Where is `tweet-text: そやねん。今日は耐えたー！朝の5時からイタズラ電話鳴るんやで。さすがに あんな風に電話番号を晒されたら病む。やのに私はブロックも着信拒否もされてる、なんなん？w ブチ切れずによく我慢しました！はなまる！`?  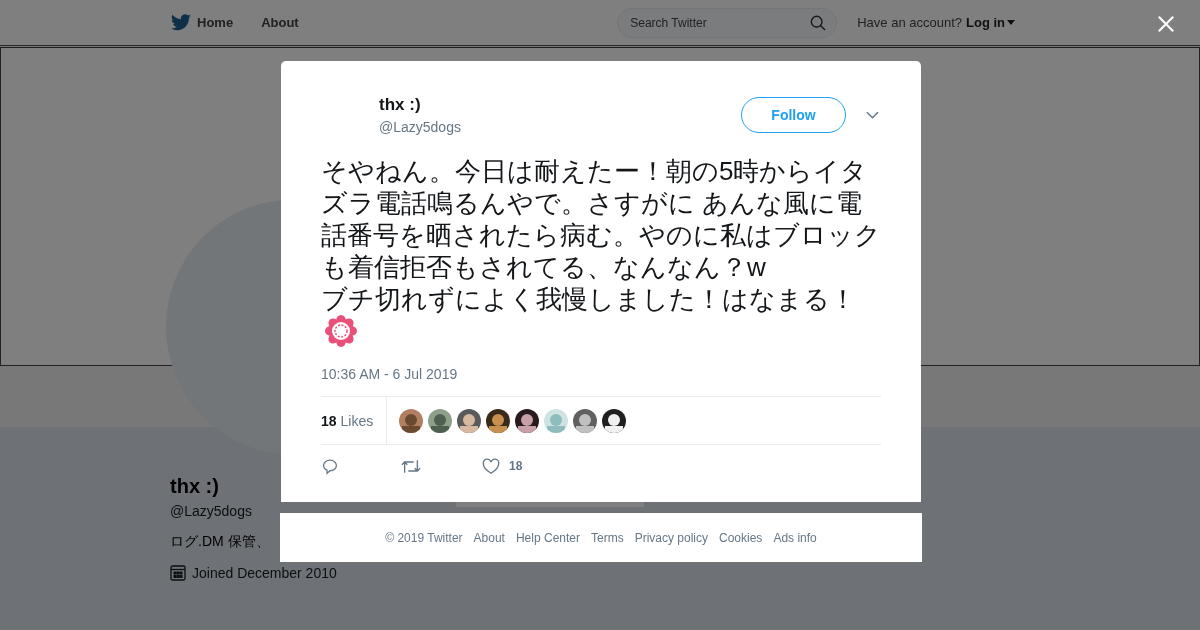 tweet-text: そやねん。今日は耐えたー！朝の5時からイタズラ電話鳴るんやで。さすがに あんな風に電話番号を晒されたら病む。やのに私はブロックも着信拒否もされてる、なんなん？w ブチ切れずによく我慢しました！はなまる！ is located at coordinates (601, 235).